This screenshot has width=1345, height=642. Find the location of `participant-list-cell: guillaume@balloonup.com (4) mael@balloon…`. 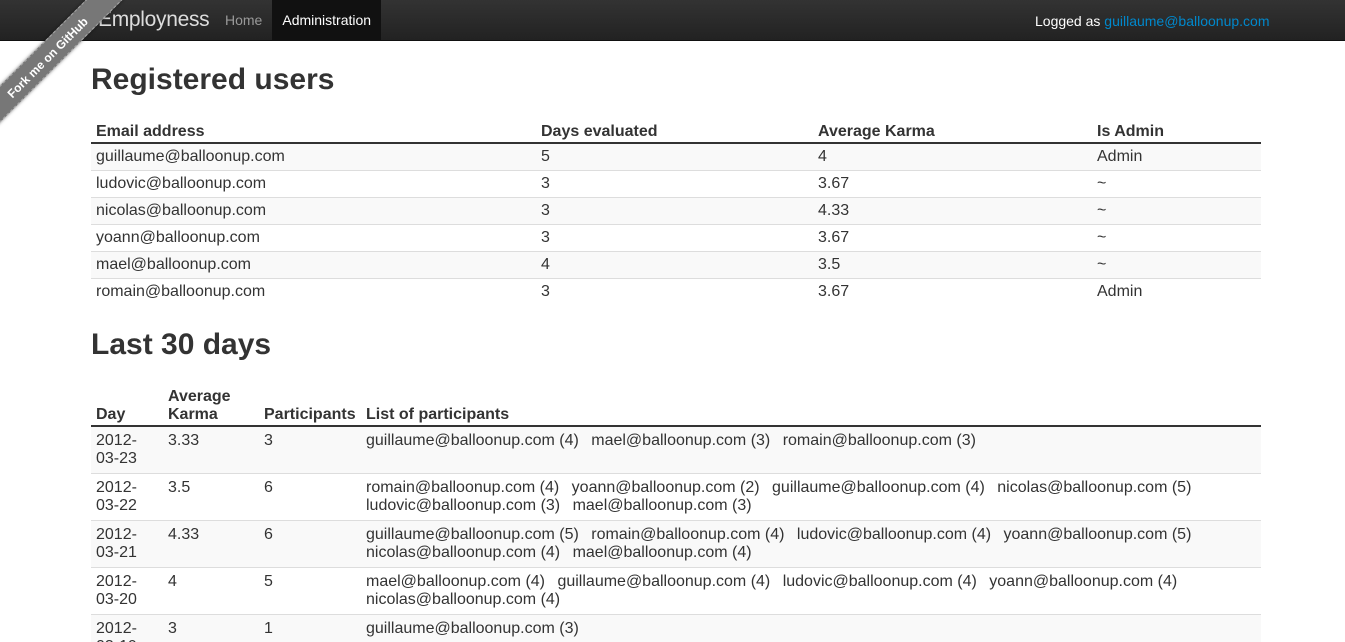

participant-list-cell: guillaume@balloonup.com (4) mael@balloon… is located at coordinates (811, 450).